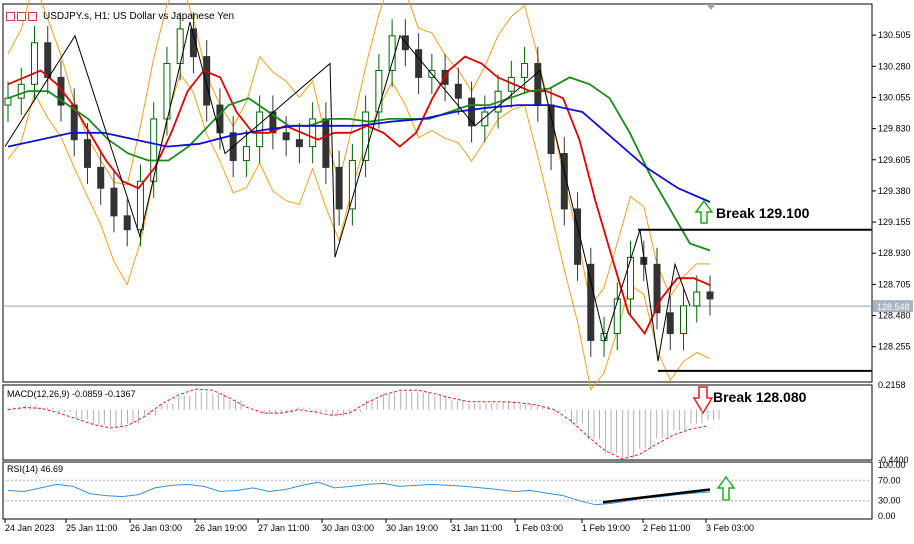 The image size is (914, 544). I want to click on x-tick-label: 25 Jan 11:00, so click(91, 528).